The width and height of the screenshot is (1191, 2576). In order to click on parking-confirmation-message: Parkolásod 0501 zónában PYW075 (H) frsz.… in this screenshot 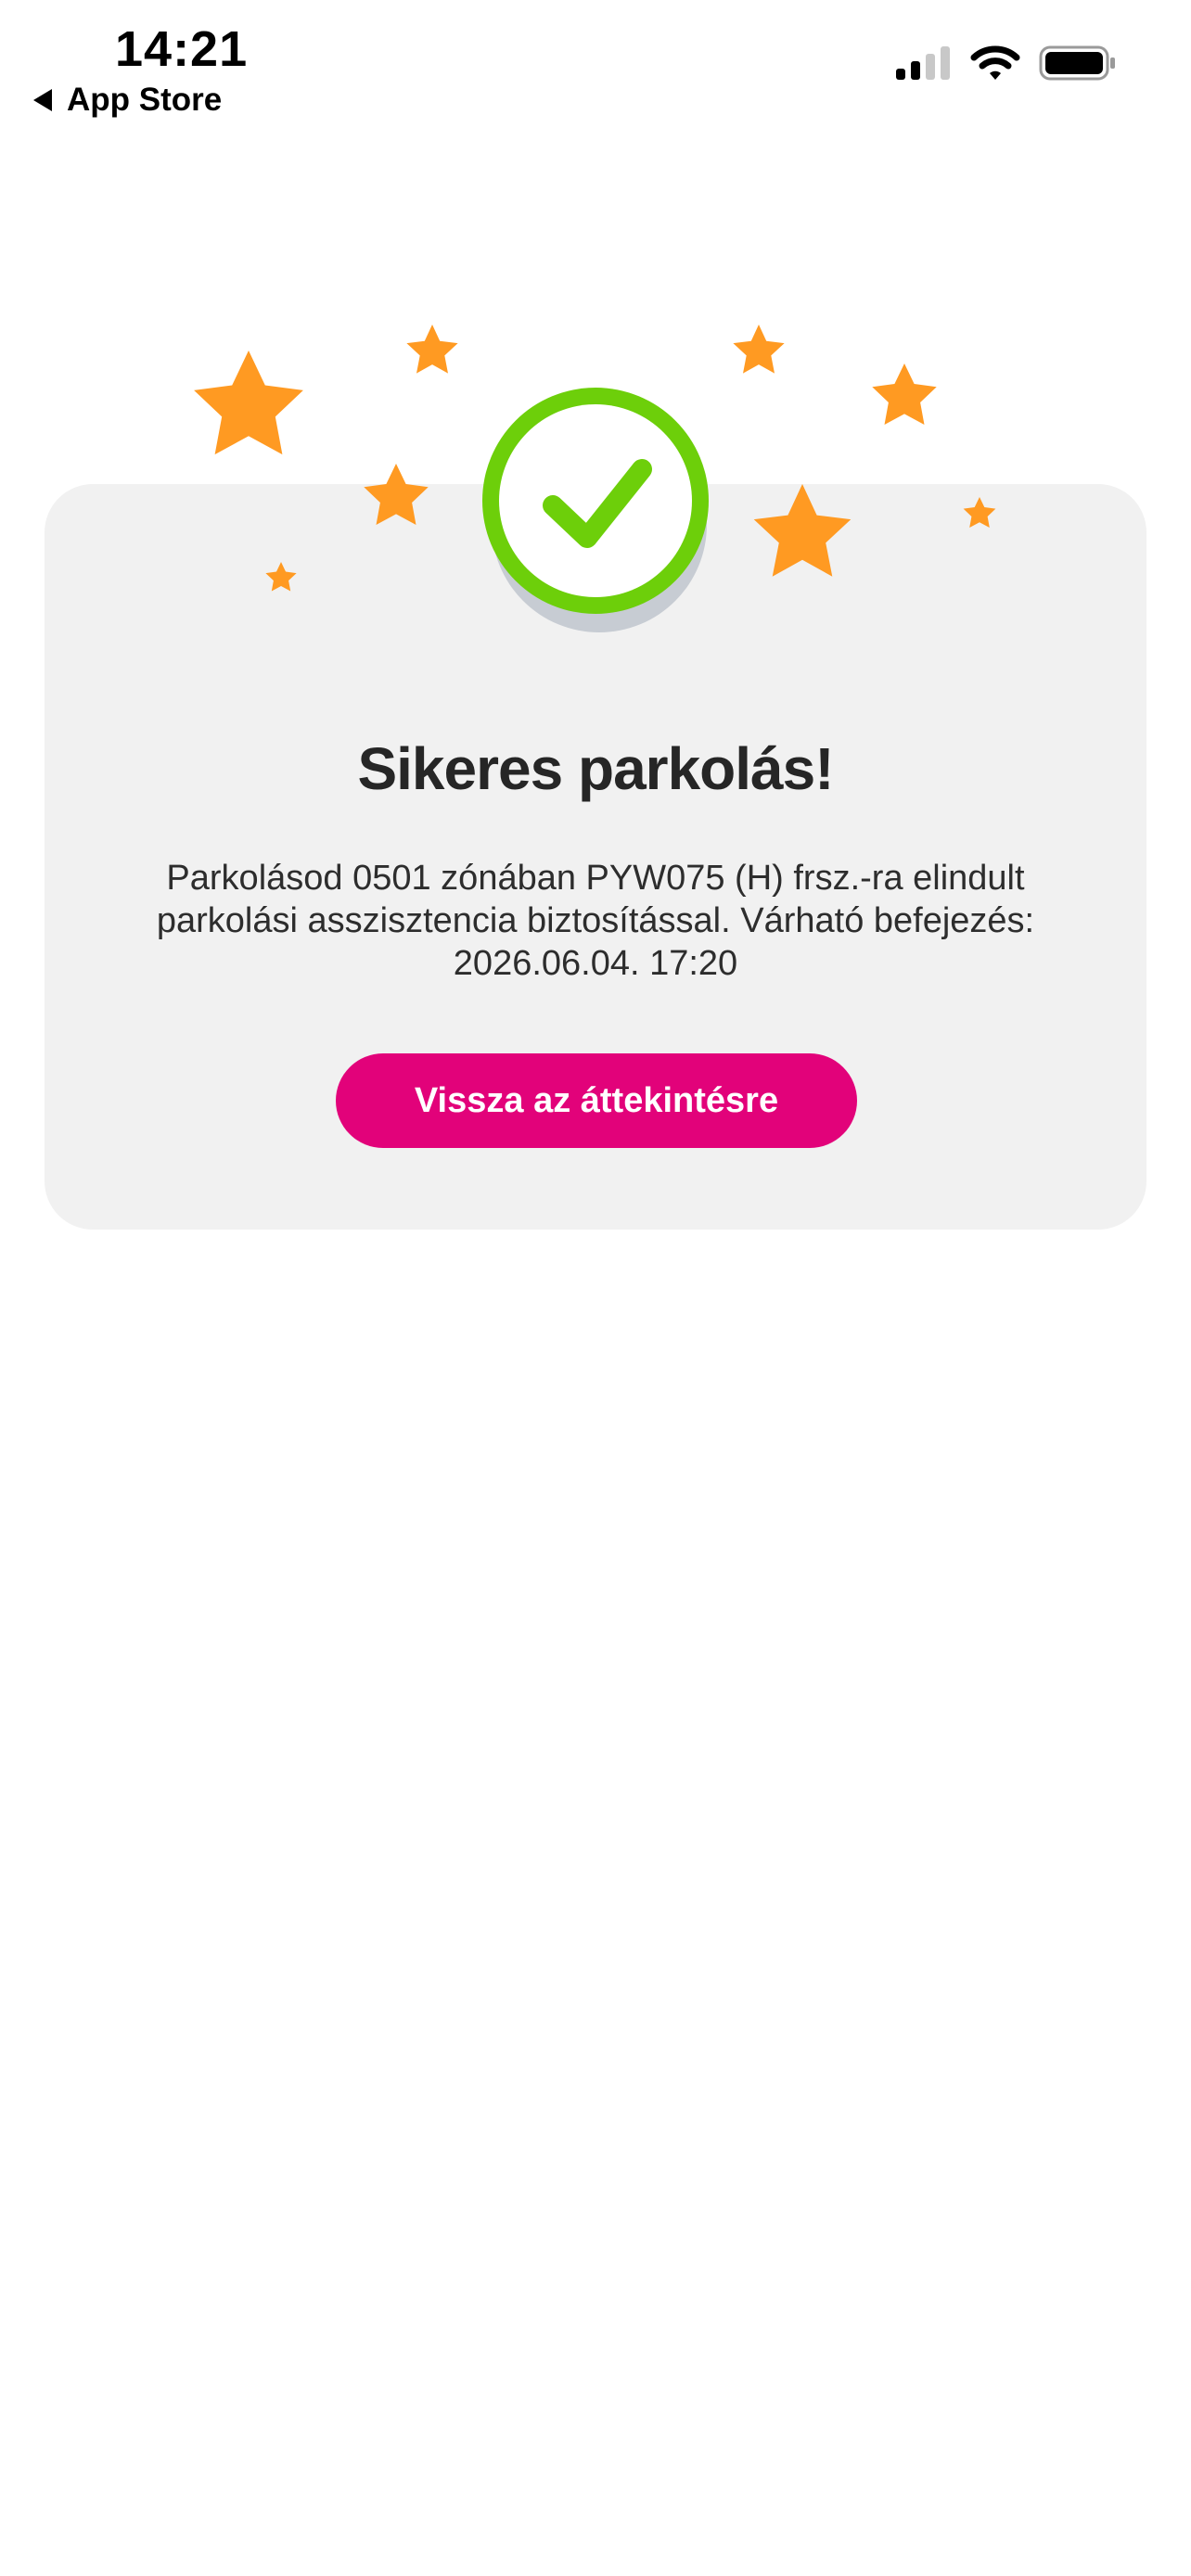, I will do `click(595, 921)`.